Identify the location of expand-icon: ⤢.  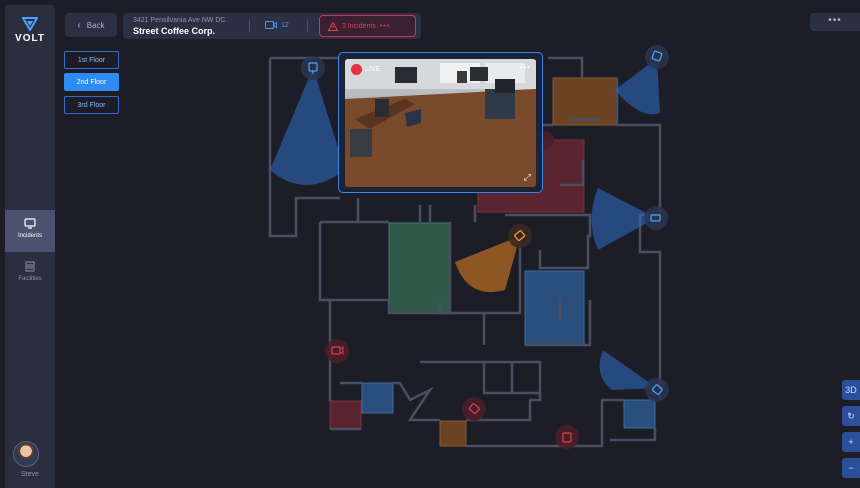
(527, 177).